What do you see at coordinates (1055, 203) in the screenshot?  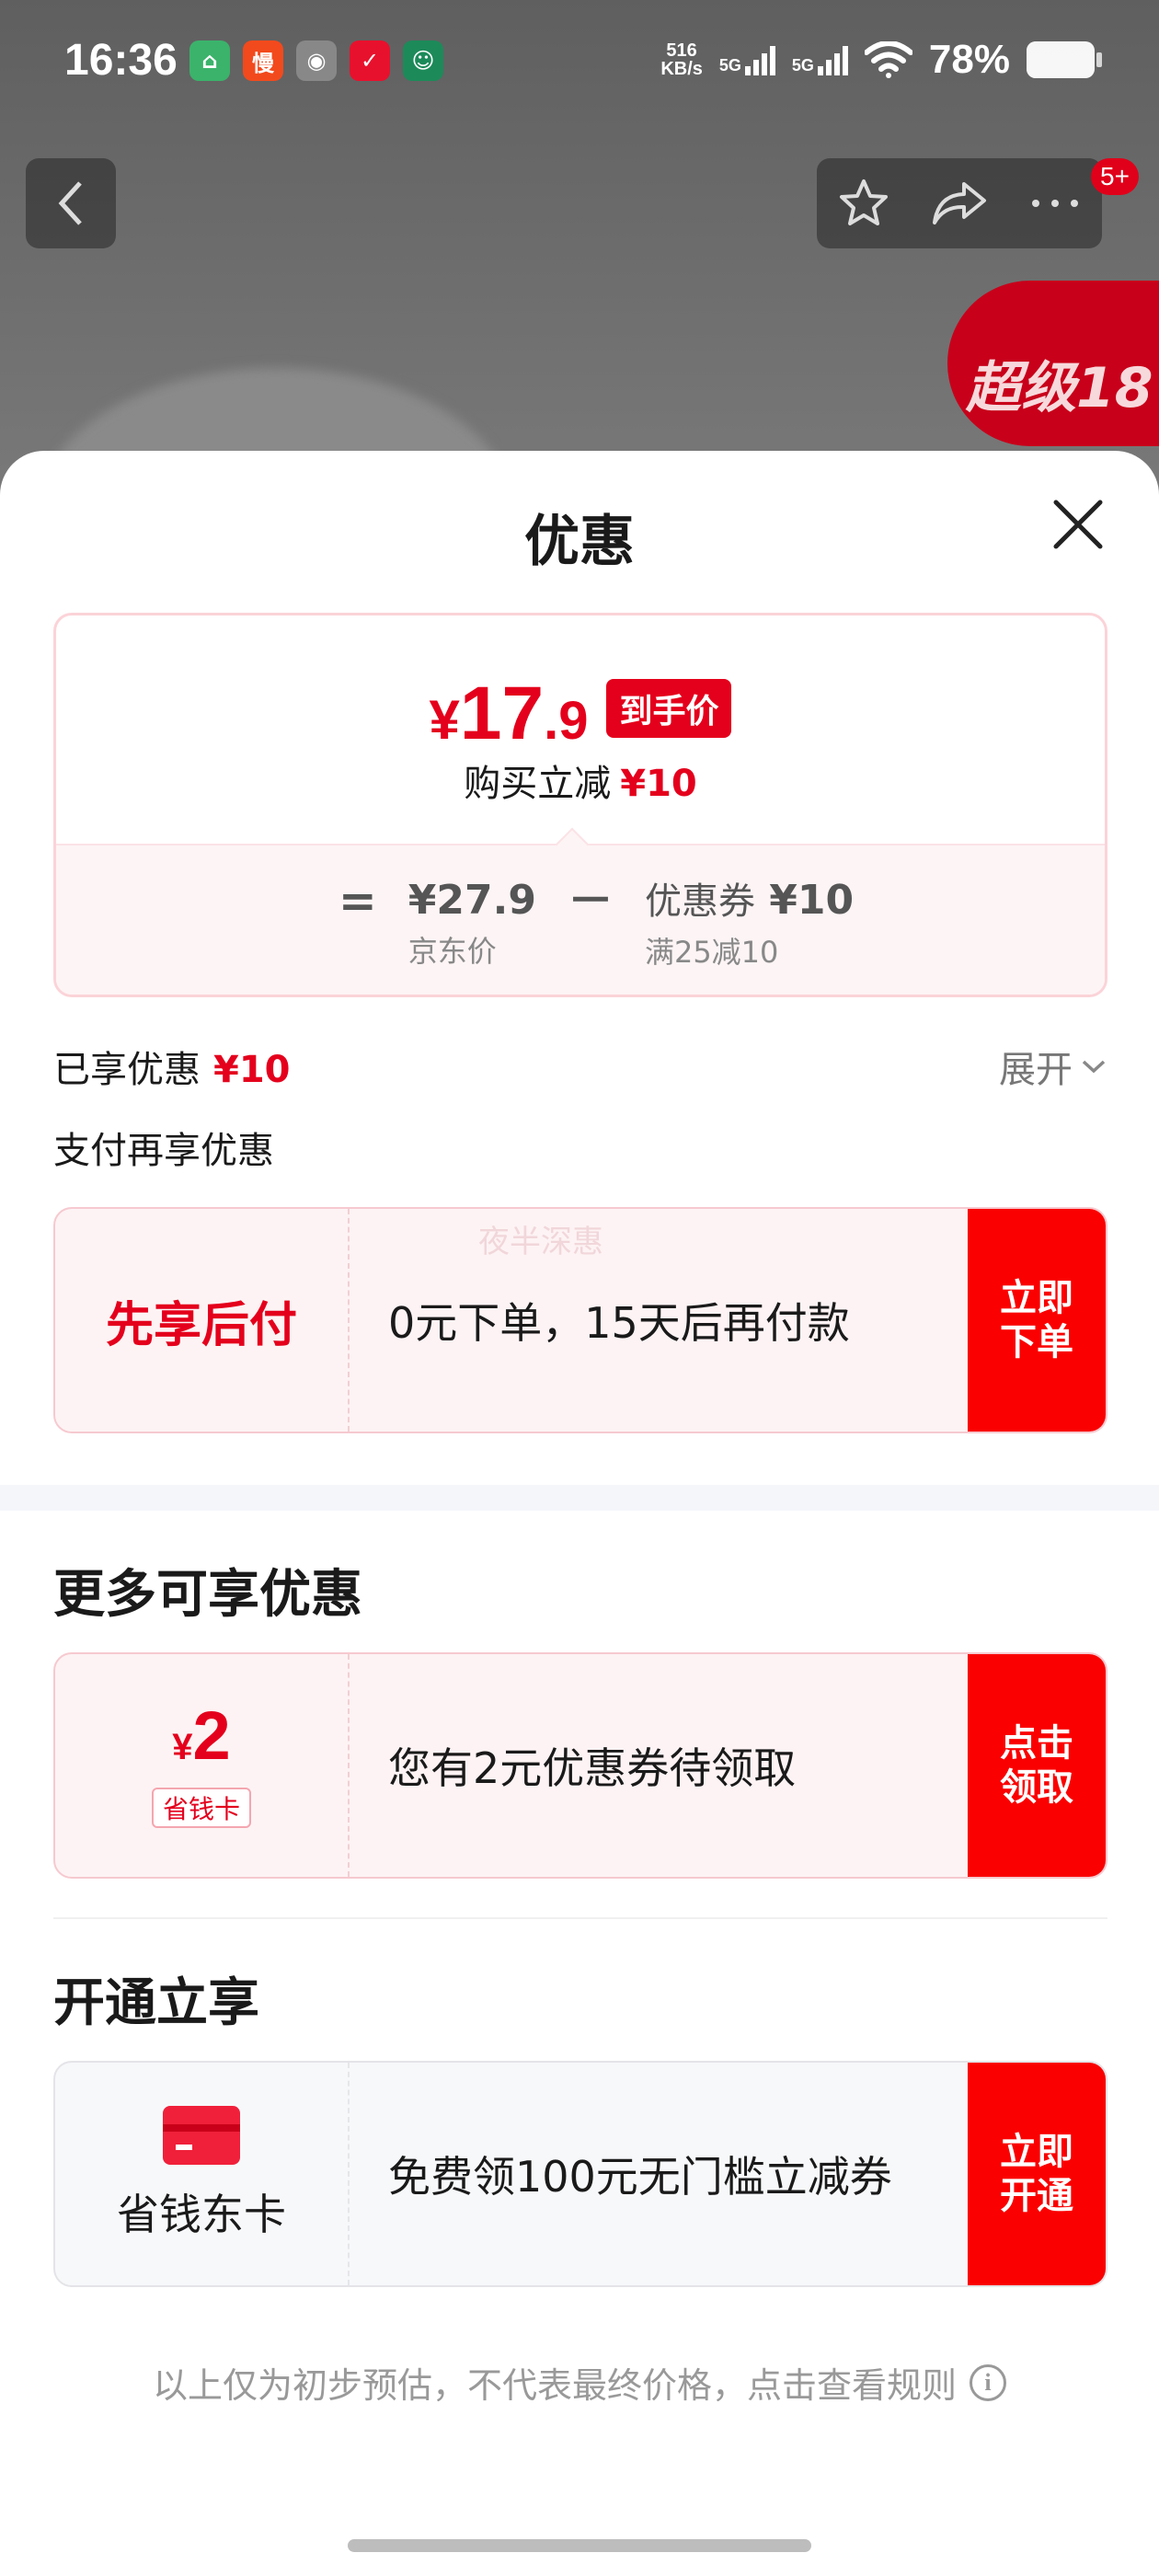 I see `more-icon` at bounding box center [1055, 203].